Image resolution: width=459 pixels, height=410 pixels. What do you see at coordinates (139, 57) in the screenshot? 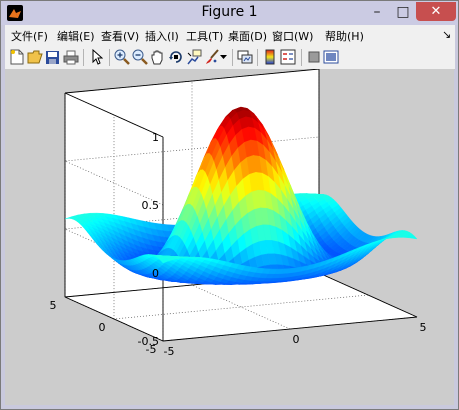
I see `zoom-out-icon` at bounding box center [139, 57].